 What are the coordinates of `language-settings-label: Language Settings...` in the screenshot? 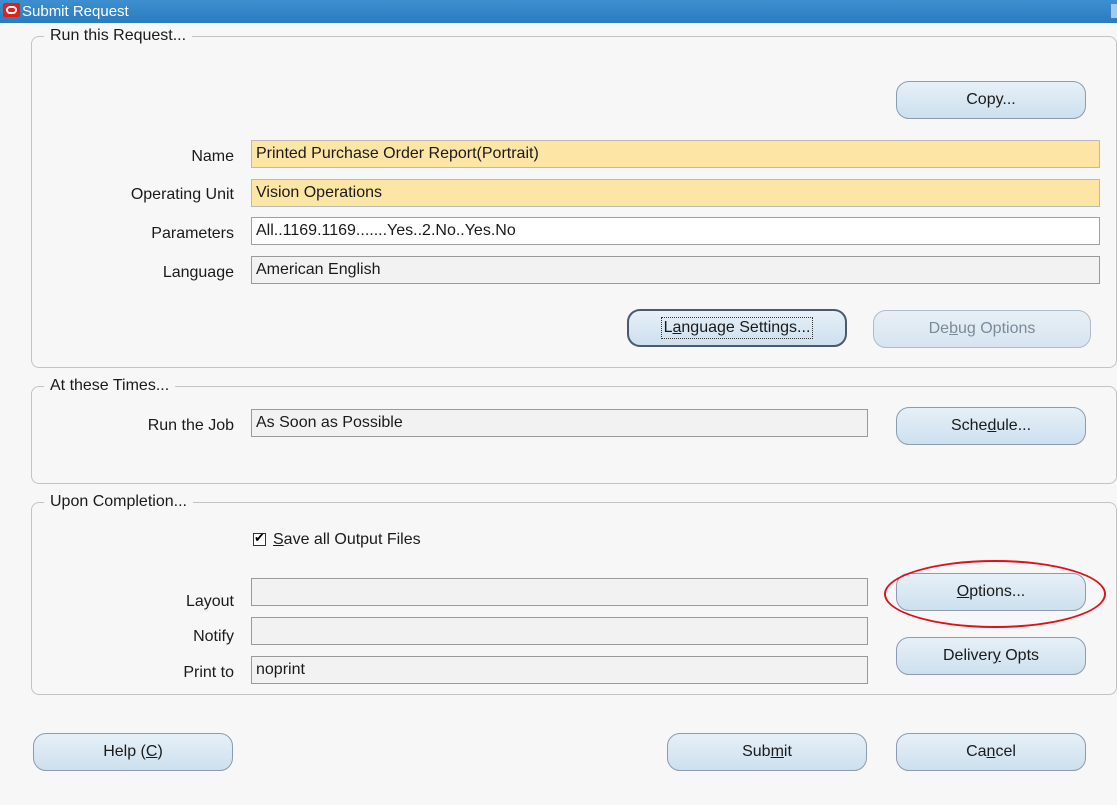 It's located at (737, 328).